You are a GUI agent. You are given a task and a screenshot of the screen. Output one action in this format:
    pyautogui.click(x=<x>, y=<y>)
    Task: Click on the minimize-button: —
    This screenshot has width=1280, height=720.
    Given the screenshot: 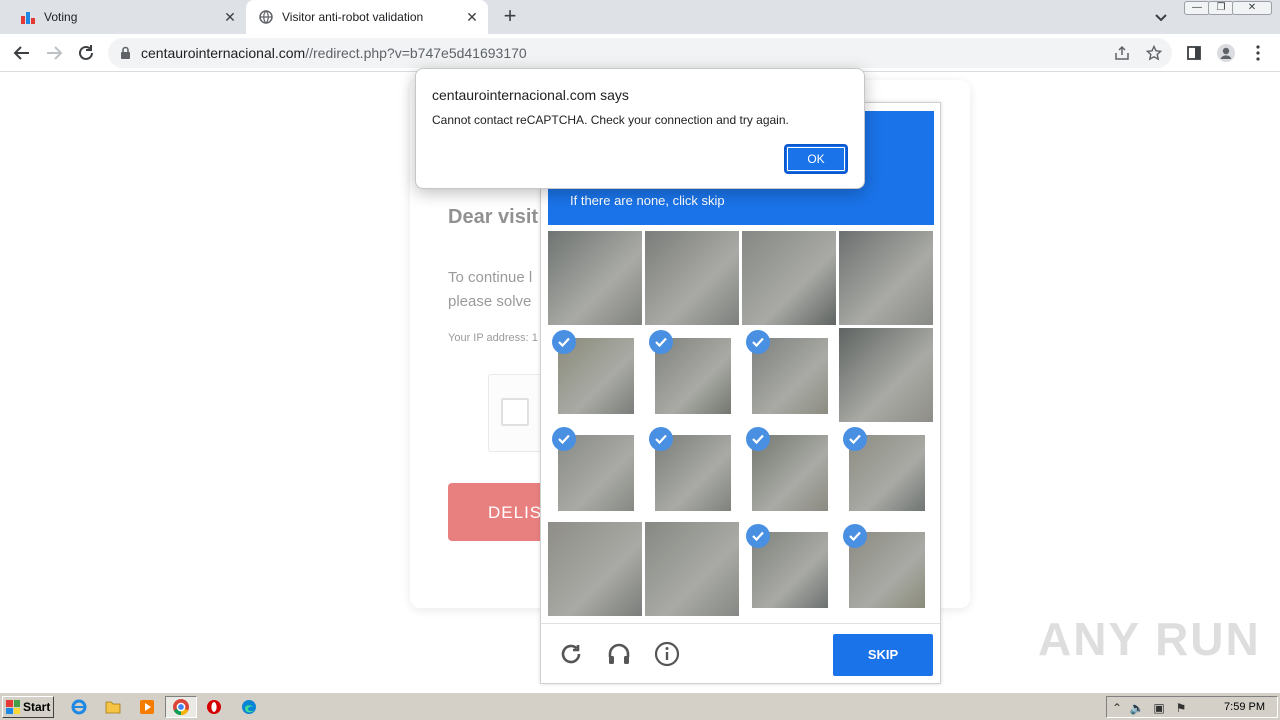 What is the action you would take?
    pyautogui.click(x=1197, y=8)
    